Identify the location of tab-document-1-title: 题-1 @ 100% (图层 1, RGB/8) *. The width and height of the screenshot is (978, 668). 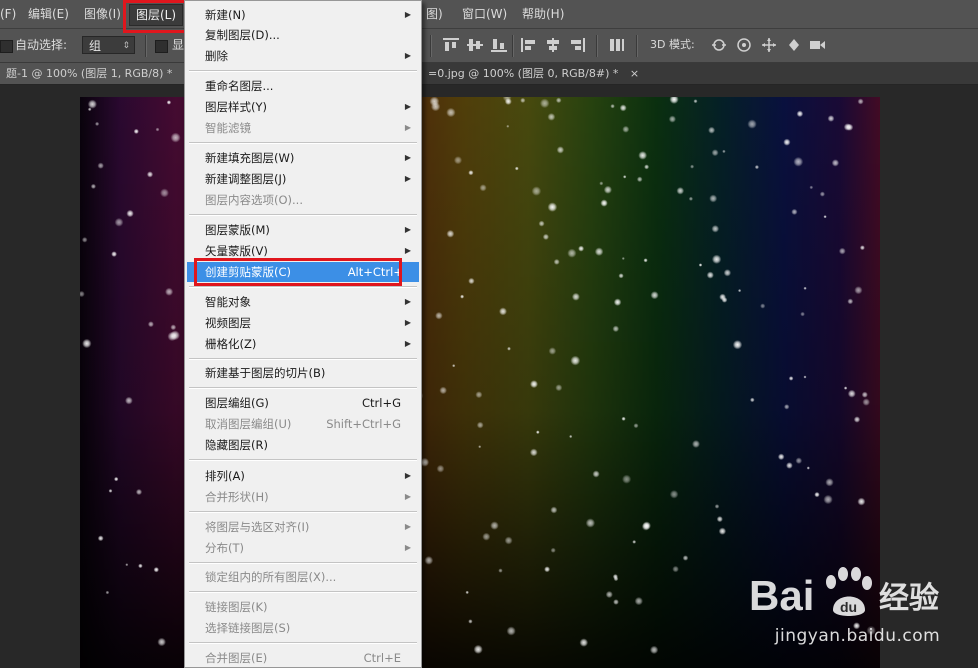
(89, 73).